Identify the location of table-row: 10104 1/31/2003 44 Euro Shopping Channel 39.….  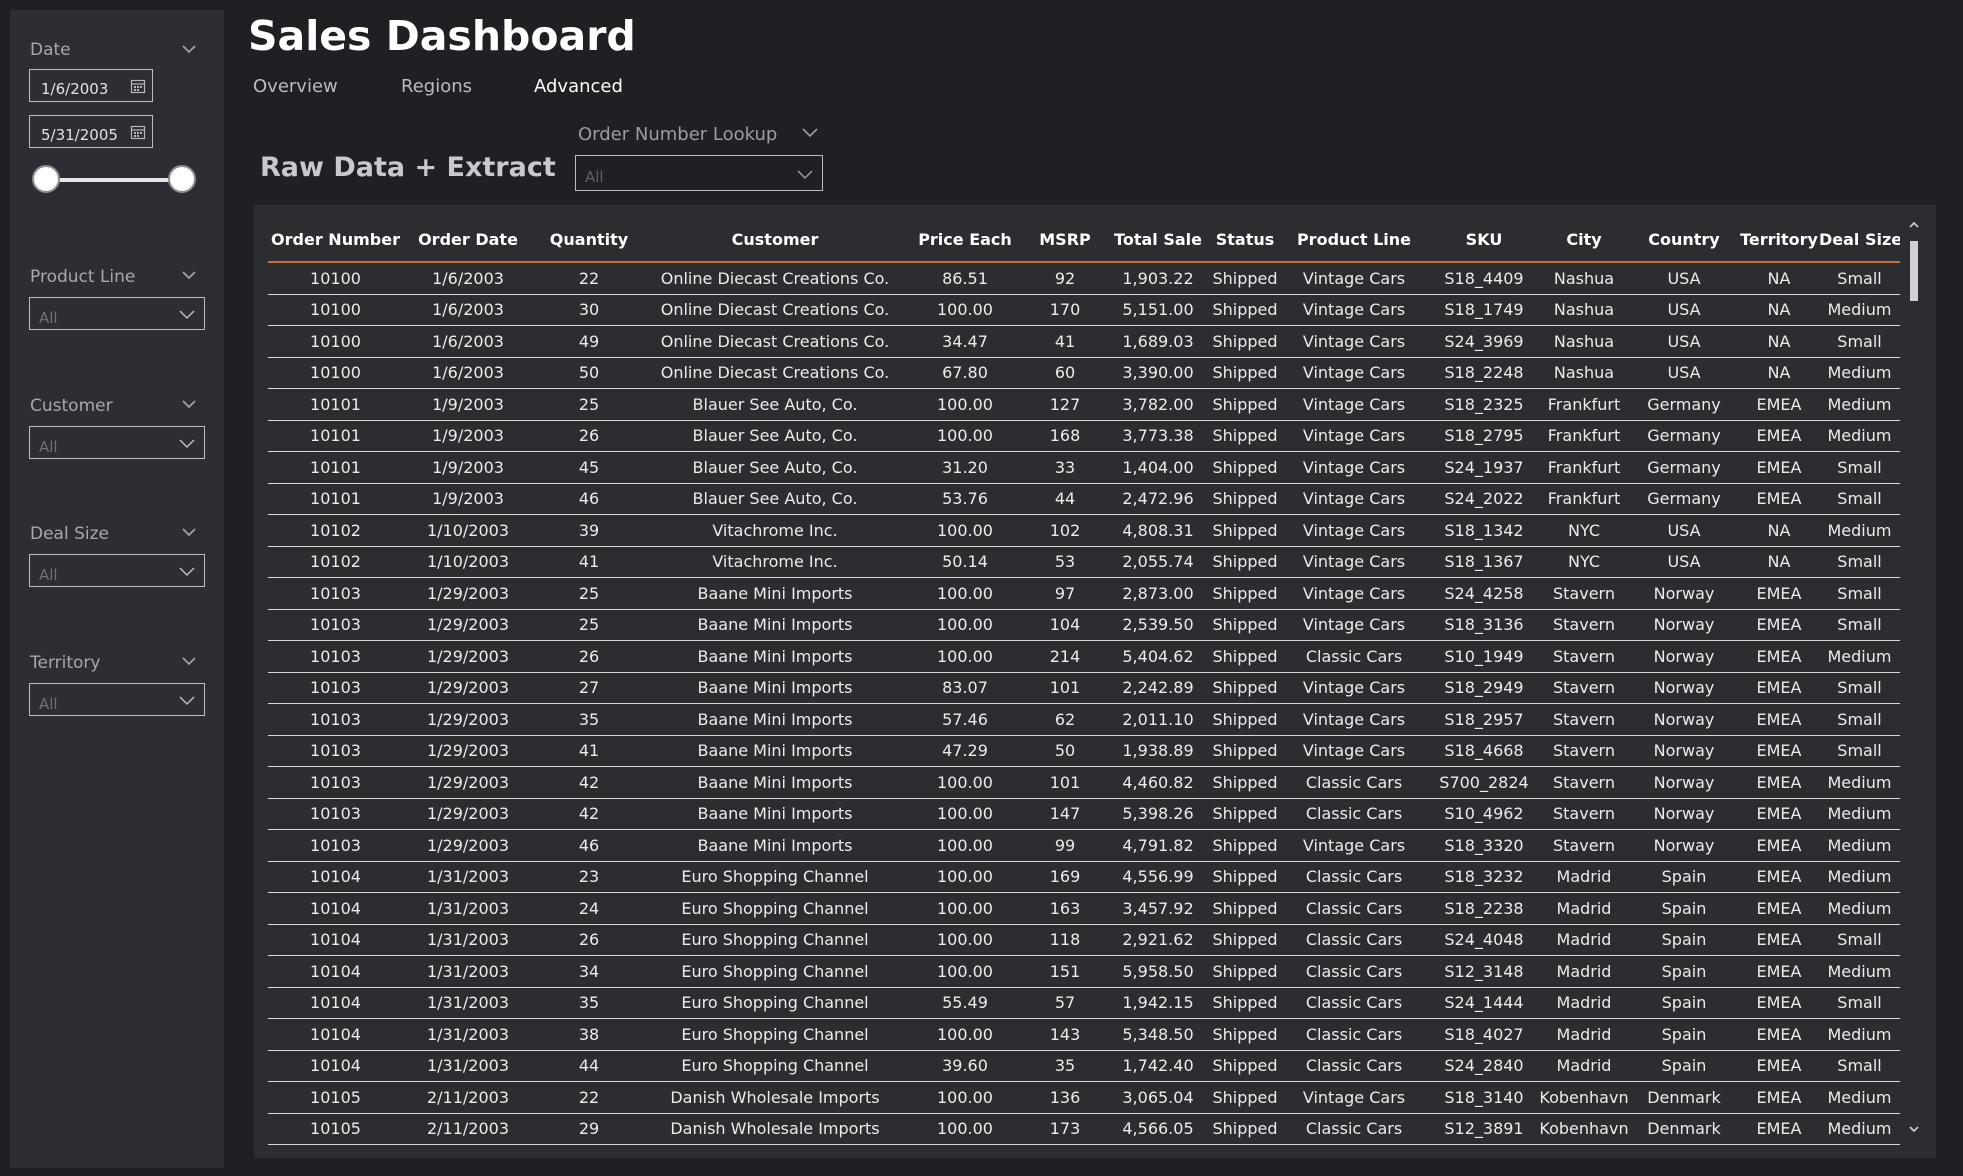
(1084, 1066).